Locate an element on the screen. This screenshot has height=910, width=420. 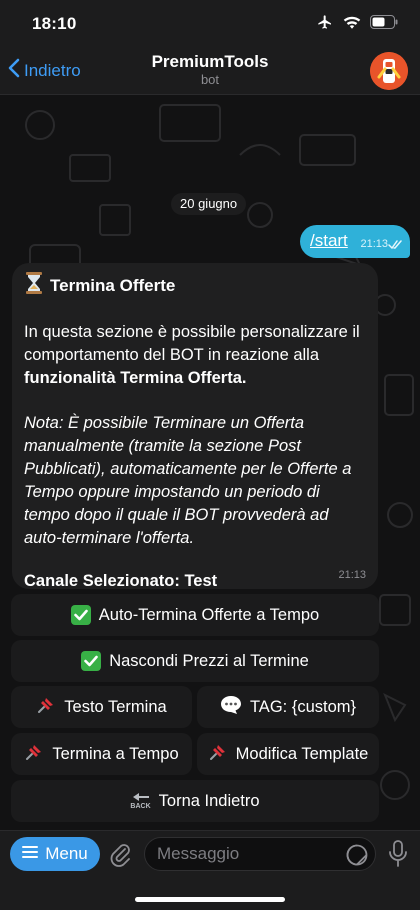
nascondi-prezzi-button: Nascondi Prezzi al Termine is located at coordinates (195, 661).